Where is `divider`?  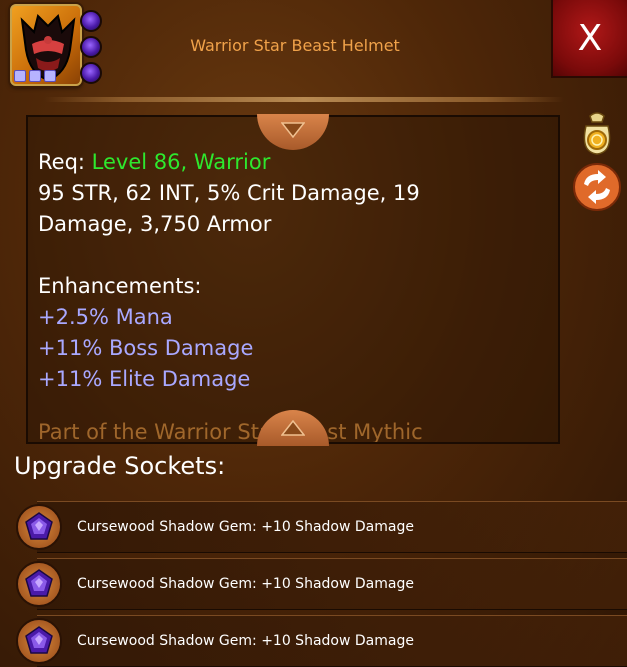 divider is located at coordinates (304, 99).